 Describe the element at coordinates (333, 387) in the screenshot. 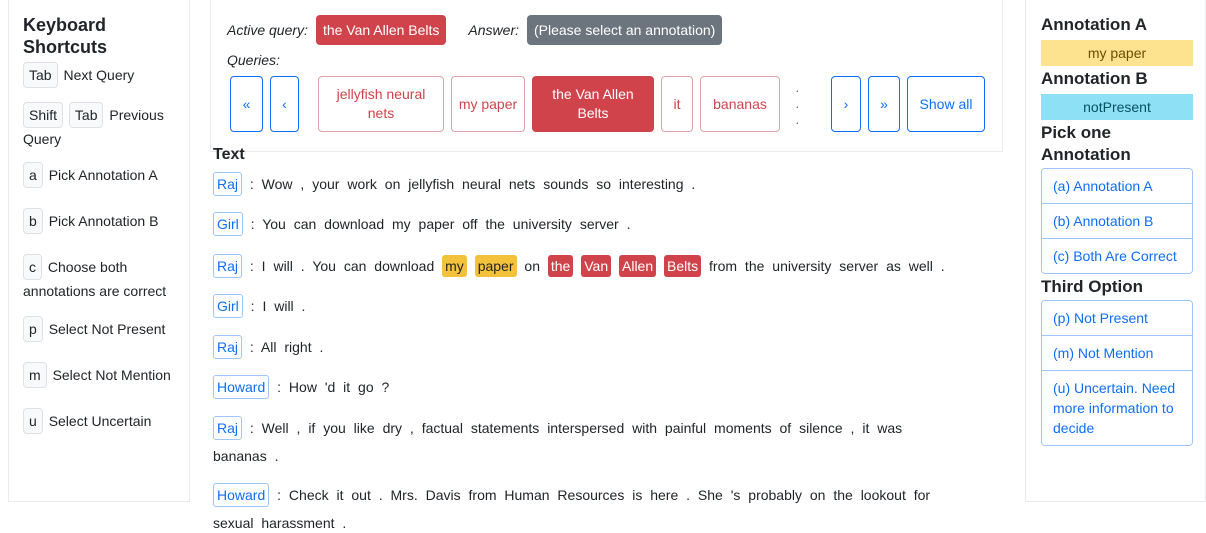

I see `utterance-text: : How 'd it go ?` at that location.